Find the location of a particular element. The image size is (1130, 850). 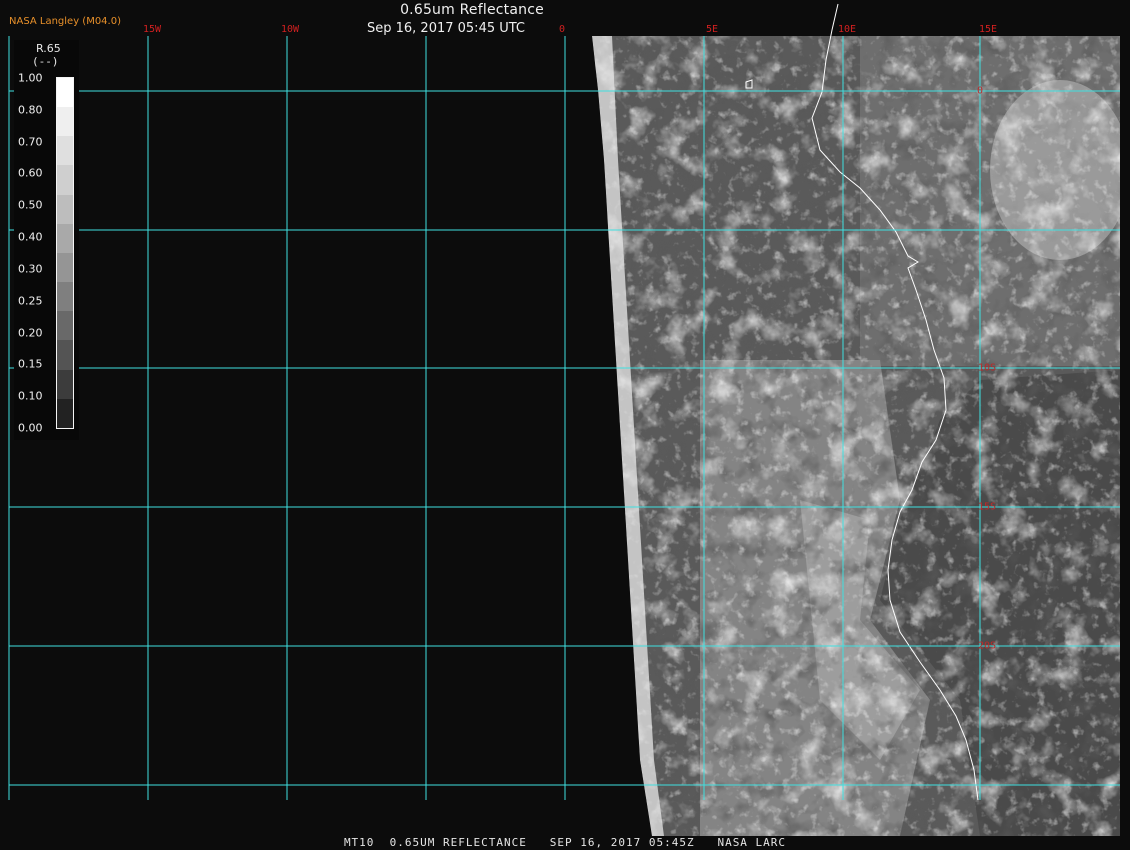

lat-label-20s: 20S is located at coordinates (987, 646).